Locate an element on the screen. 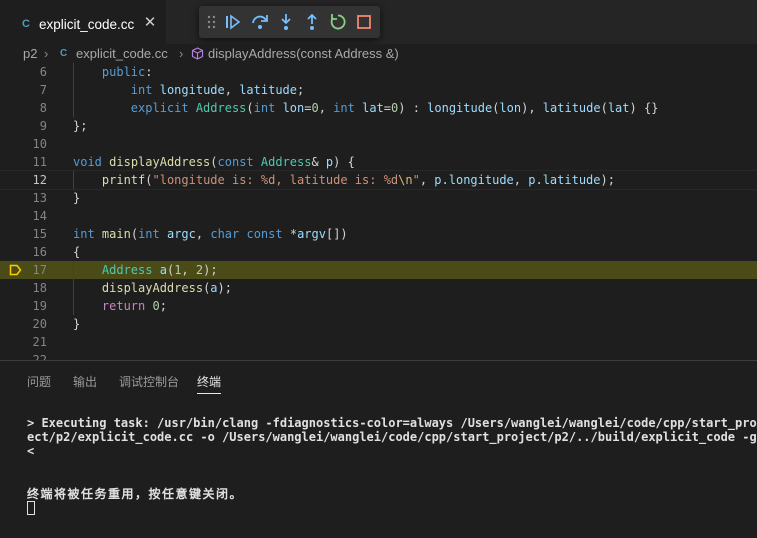 The width and height of the screenshot is (757, 538). method-cube-icon is located at coordinates (197, 53).